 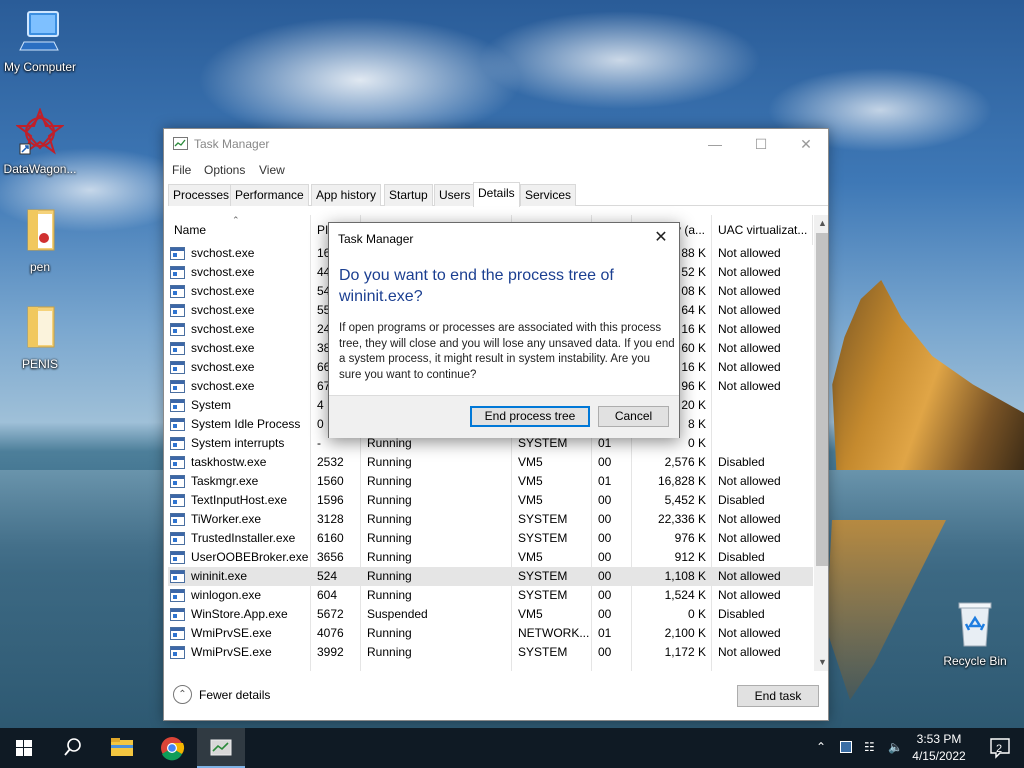 I want to click on cell-name: svchost.exe, so click(x=239, y=386).